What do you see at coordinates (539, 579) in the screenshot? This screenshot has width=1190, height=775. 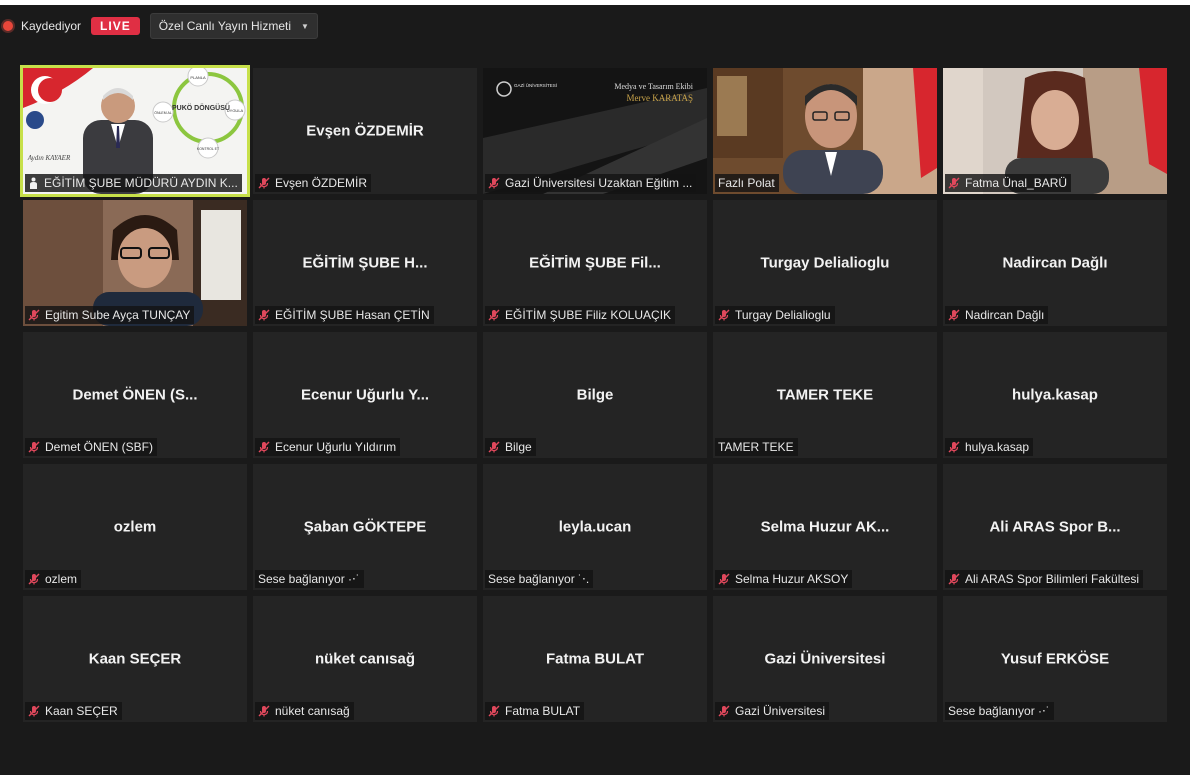 I see `participant-label: Sese bağlanıyor ˙⋅.` at bounding box center [539, 579].